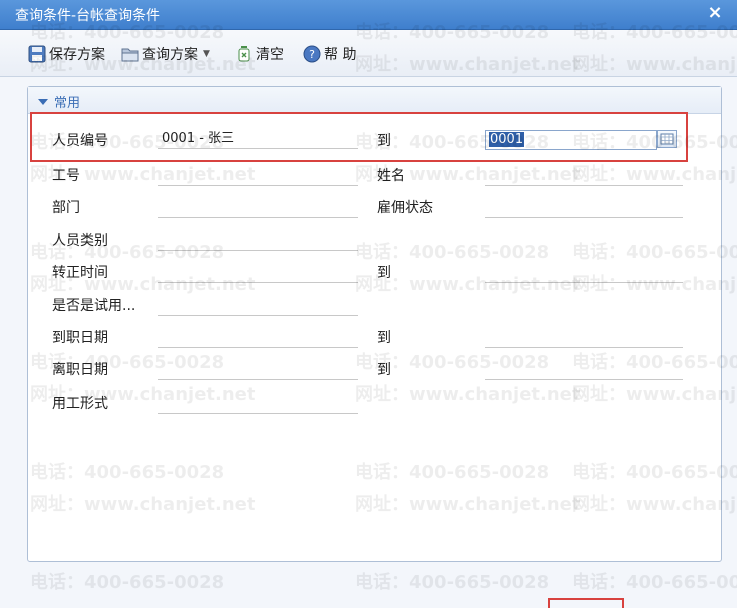 The width and height of the screenshot is (737, 608). What do you see at coordinates (405, 208) in the screenshot?
I see `employment-status-label: 雇佣状态` at bounding box center [405, 208].